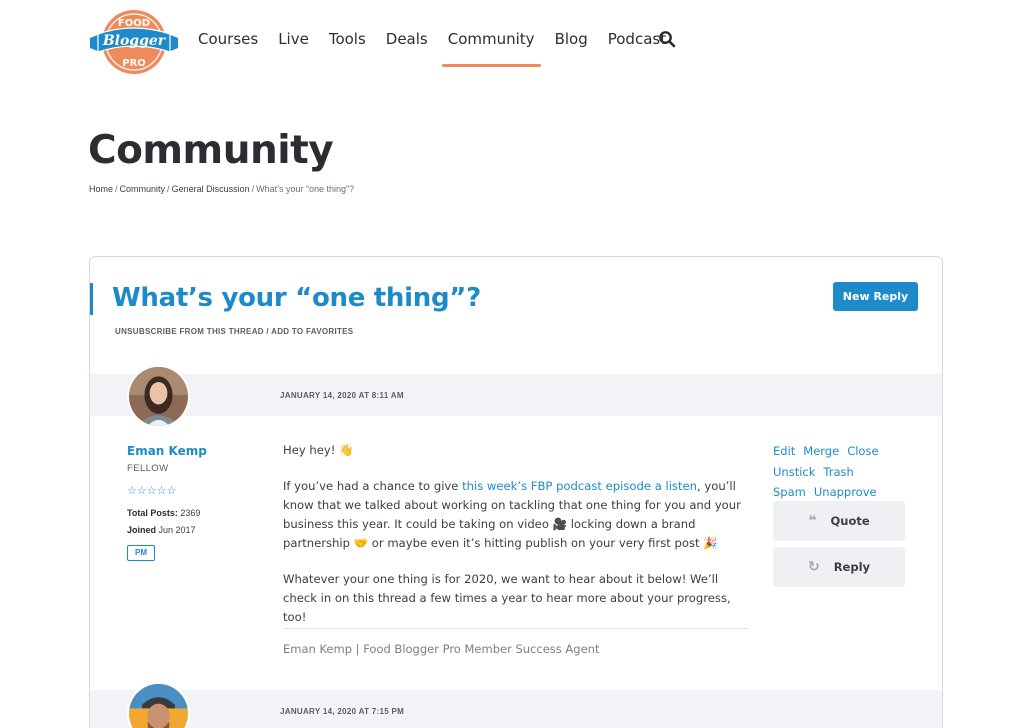 This screenshot has width=1024, height=728. I want to click on post-text: If you’ve had a chance to give, so click(373, 486).